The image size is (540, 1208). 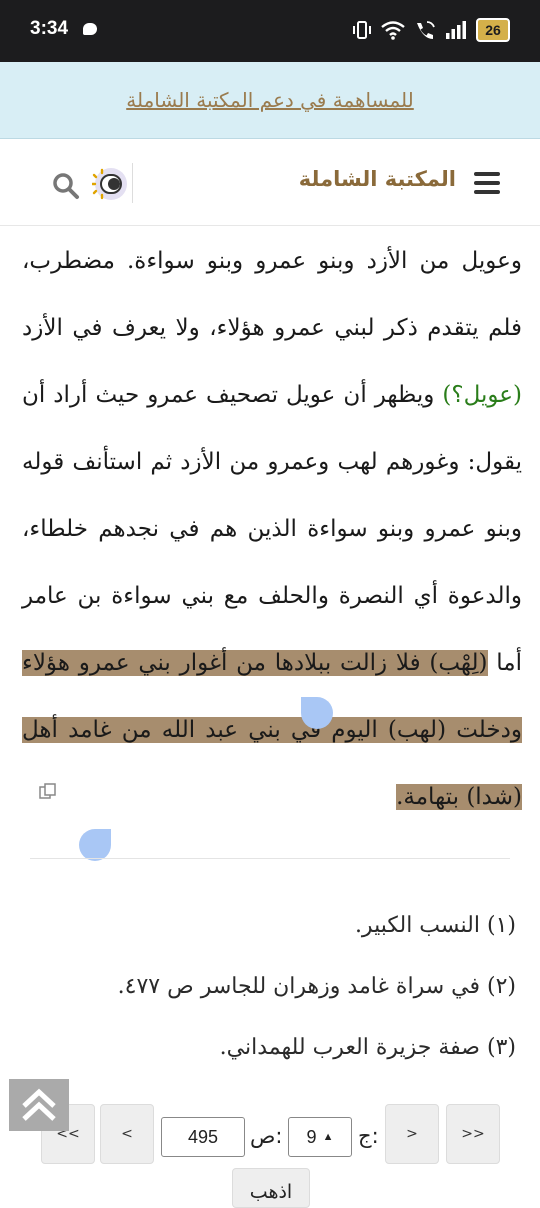 What do you see at coordinates (456, 30) in the screenshot?
I see `signal-icon` at bounding box center [456, 30].